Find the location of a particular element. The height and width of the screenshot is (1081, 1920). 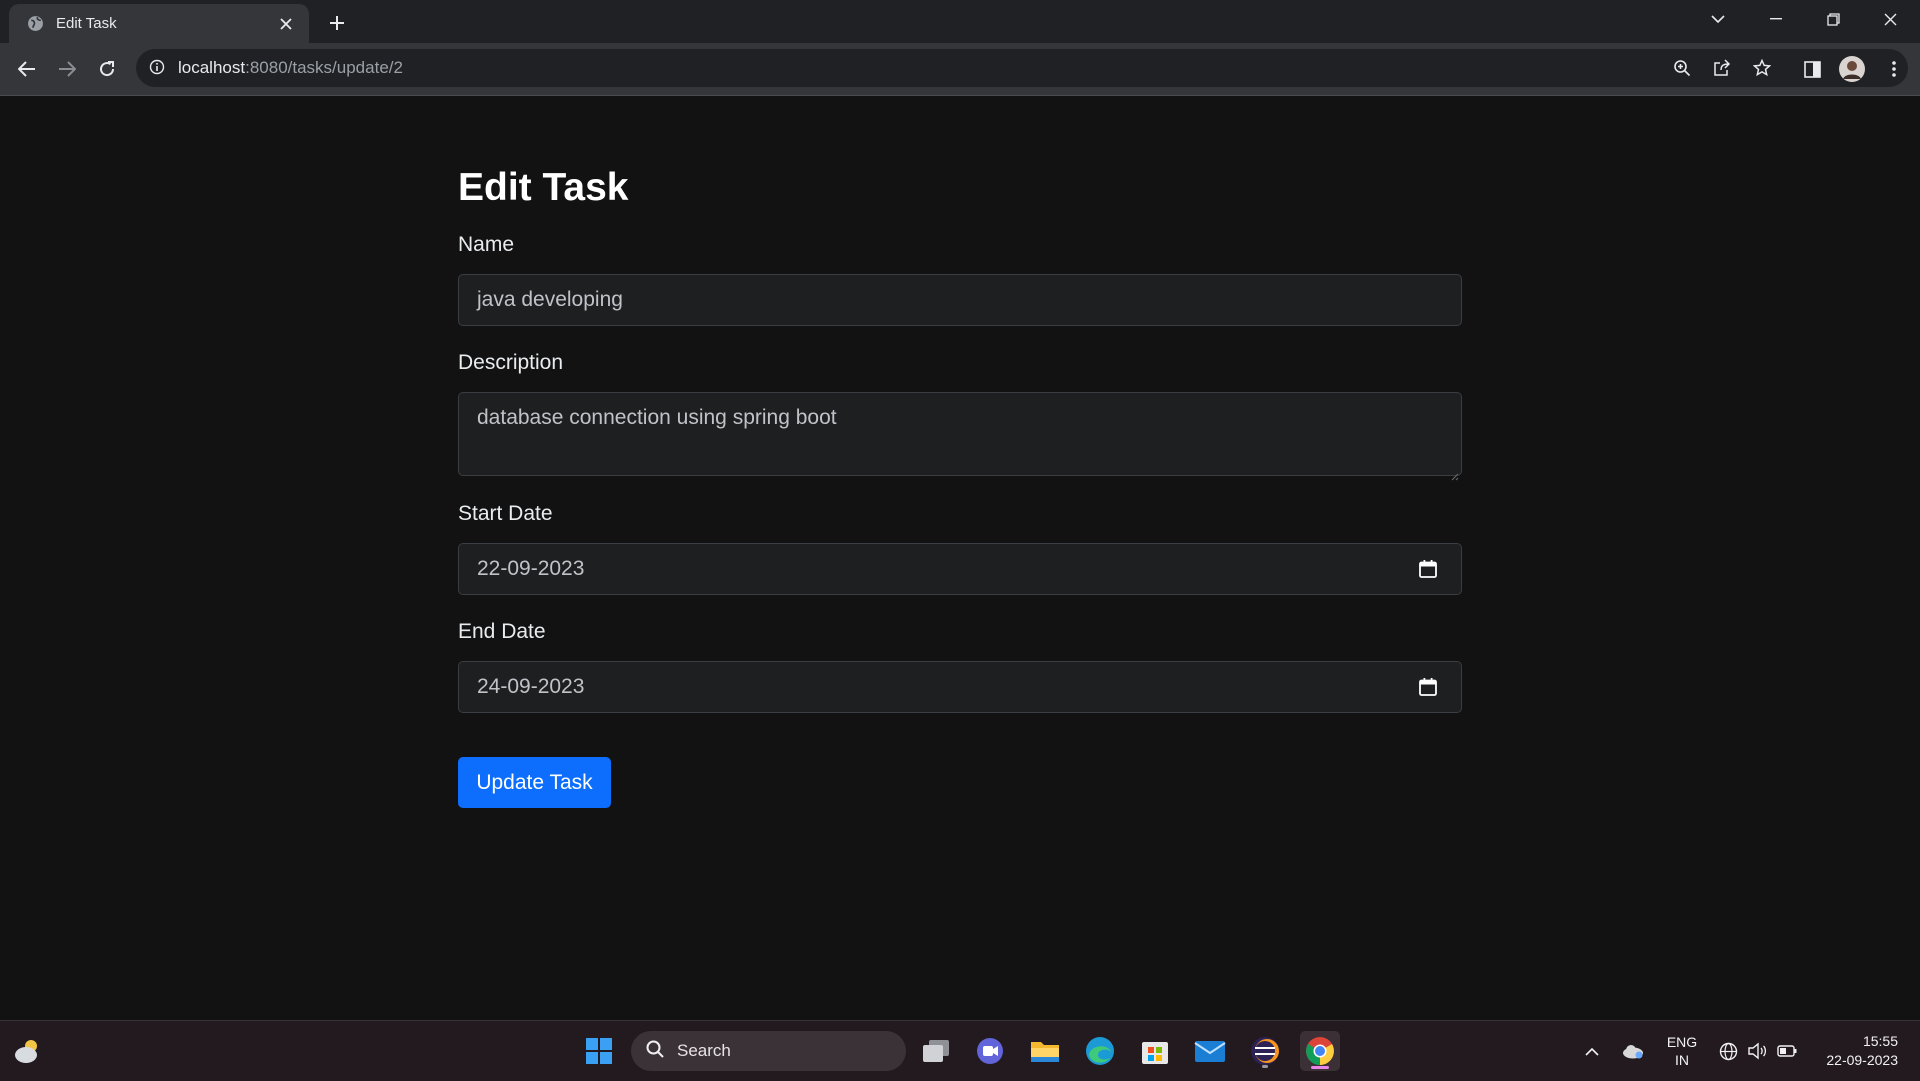

zoom-icon is located at coordinates (1682, 68).